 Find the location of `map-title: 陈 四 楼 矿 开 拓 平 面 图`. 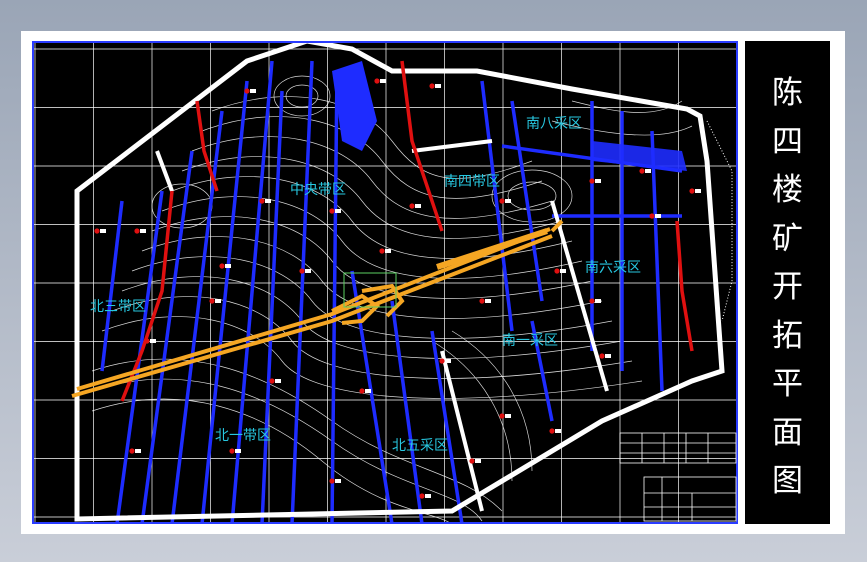

map-title: 陈 四 楼 矿 开 拓 平 面 图 is located at coordinates (787, 287).